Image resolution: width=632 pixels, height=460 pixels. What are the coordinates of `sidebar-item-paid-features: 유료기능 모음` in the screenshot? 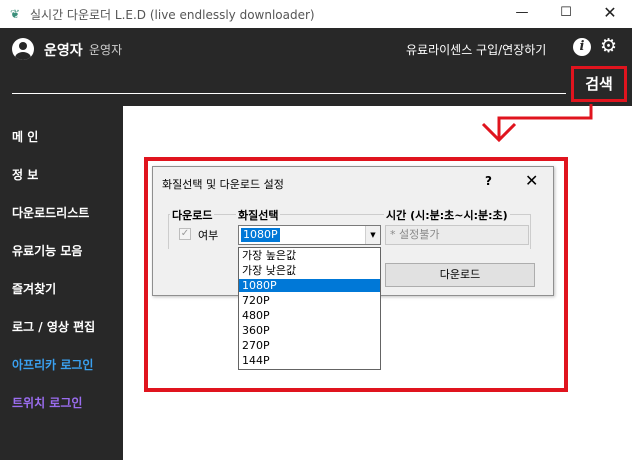 It's located at (47, 250).